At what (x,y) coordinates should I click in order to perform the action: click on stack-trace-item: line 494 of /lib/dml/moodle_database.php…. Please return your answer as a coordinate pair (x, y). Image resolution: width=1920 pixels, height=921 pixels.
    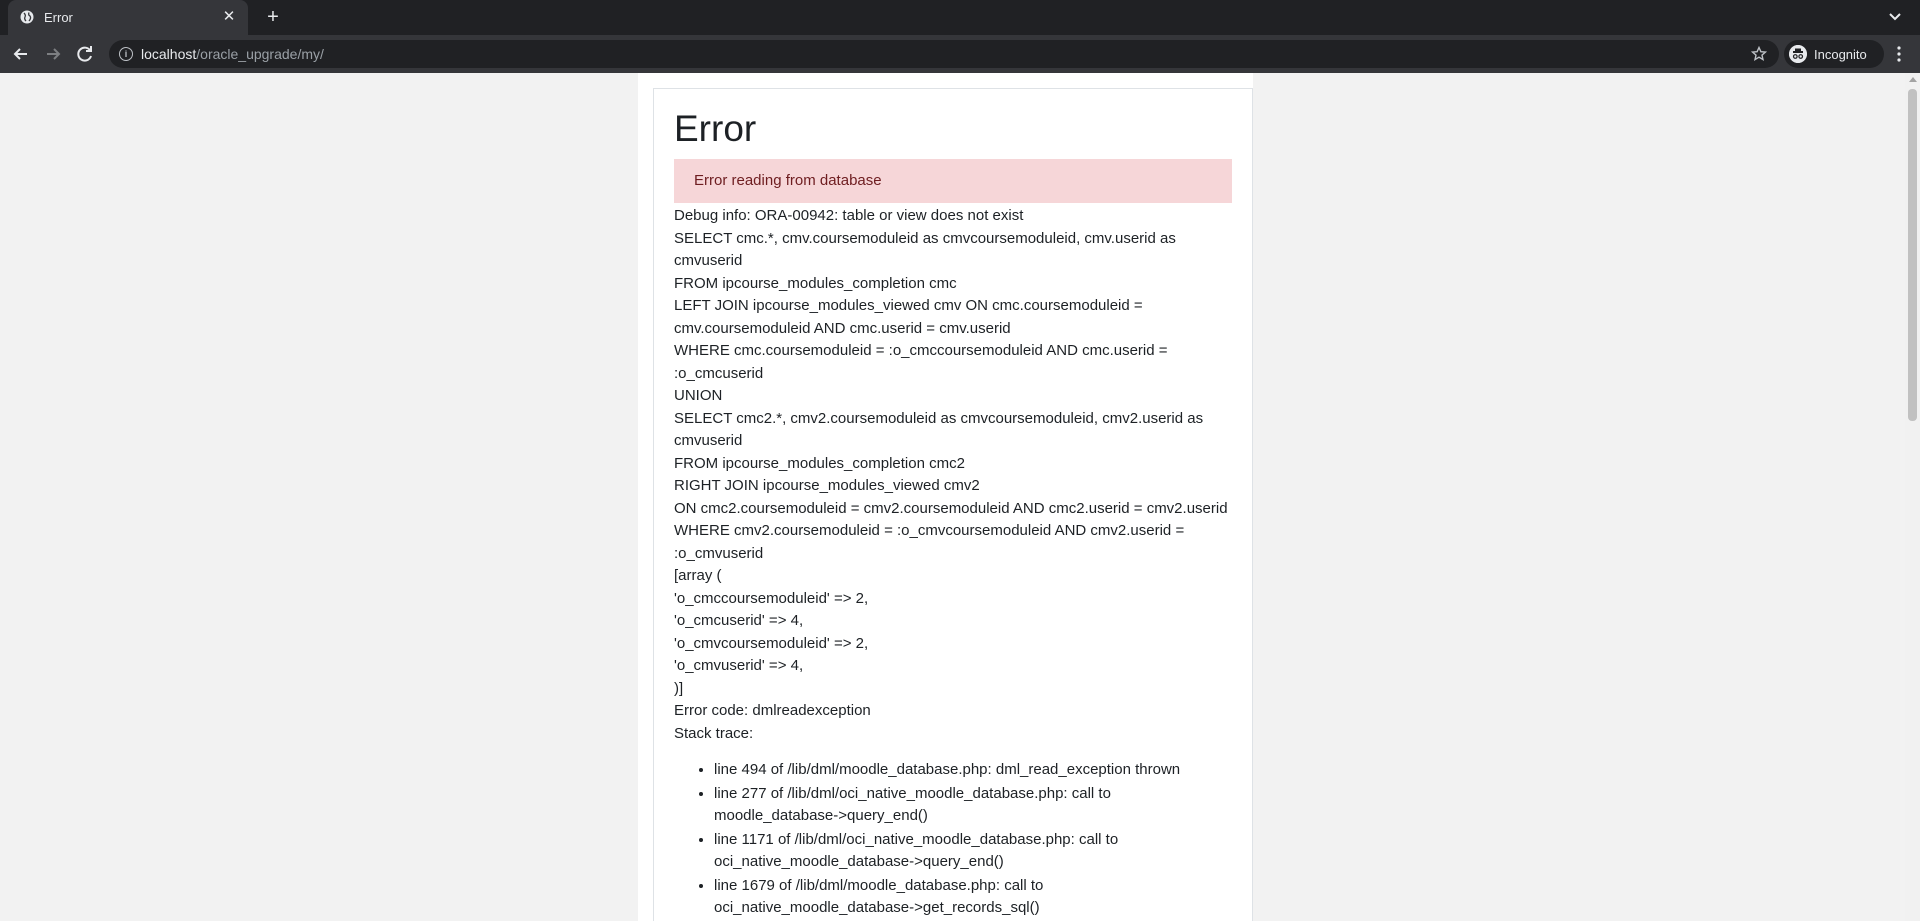
    Looking at the image, I should click on (973, 770).